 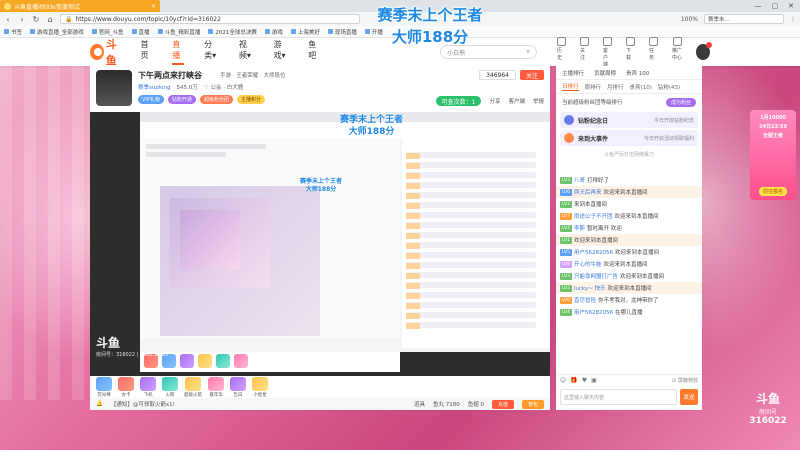 What do you see at coordinates (704, 51) in the screenshot?
I see `user-avatar` at bounding box center [704, 51].